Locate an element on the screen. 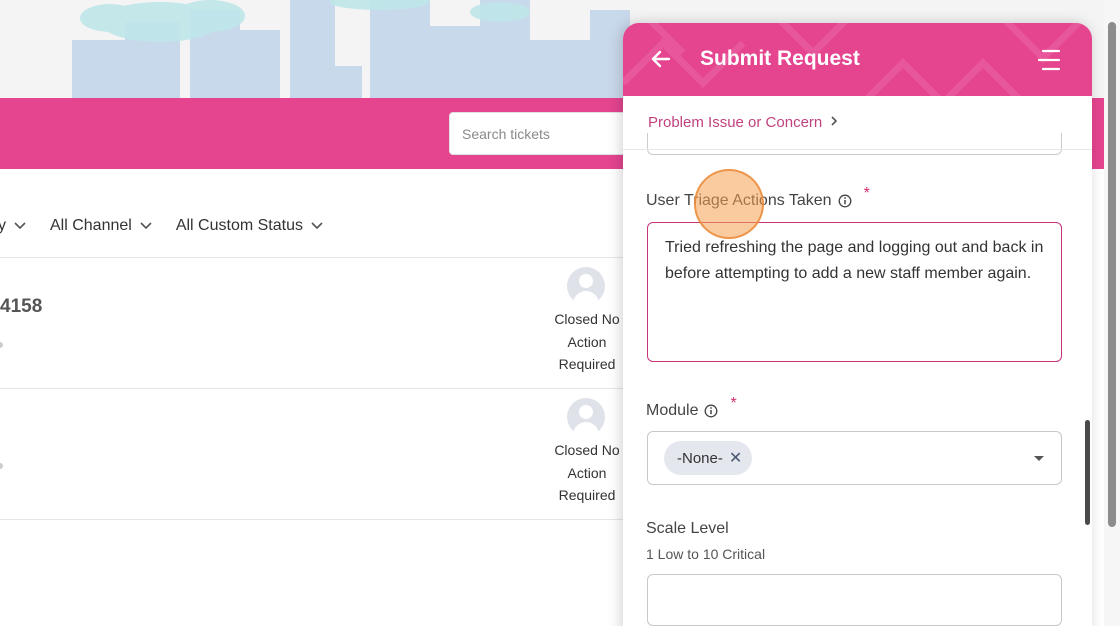 The width and height of the screenshot is (1120, 626). scale-input is located at coordinates (854, 600).